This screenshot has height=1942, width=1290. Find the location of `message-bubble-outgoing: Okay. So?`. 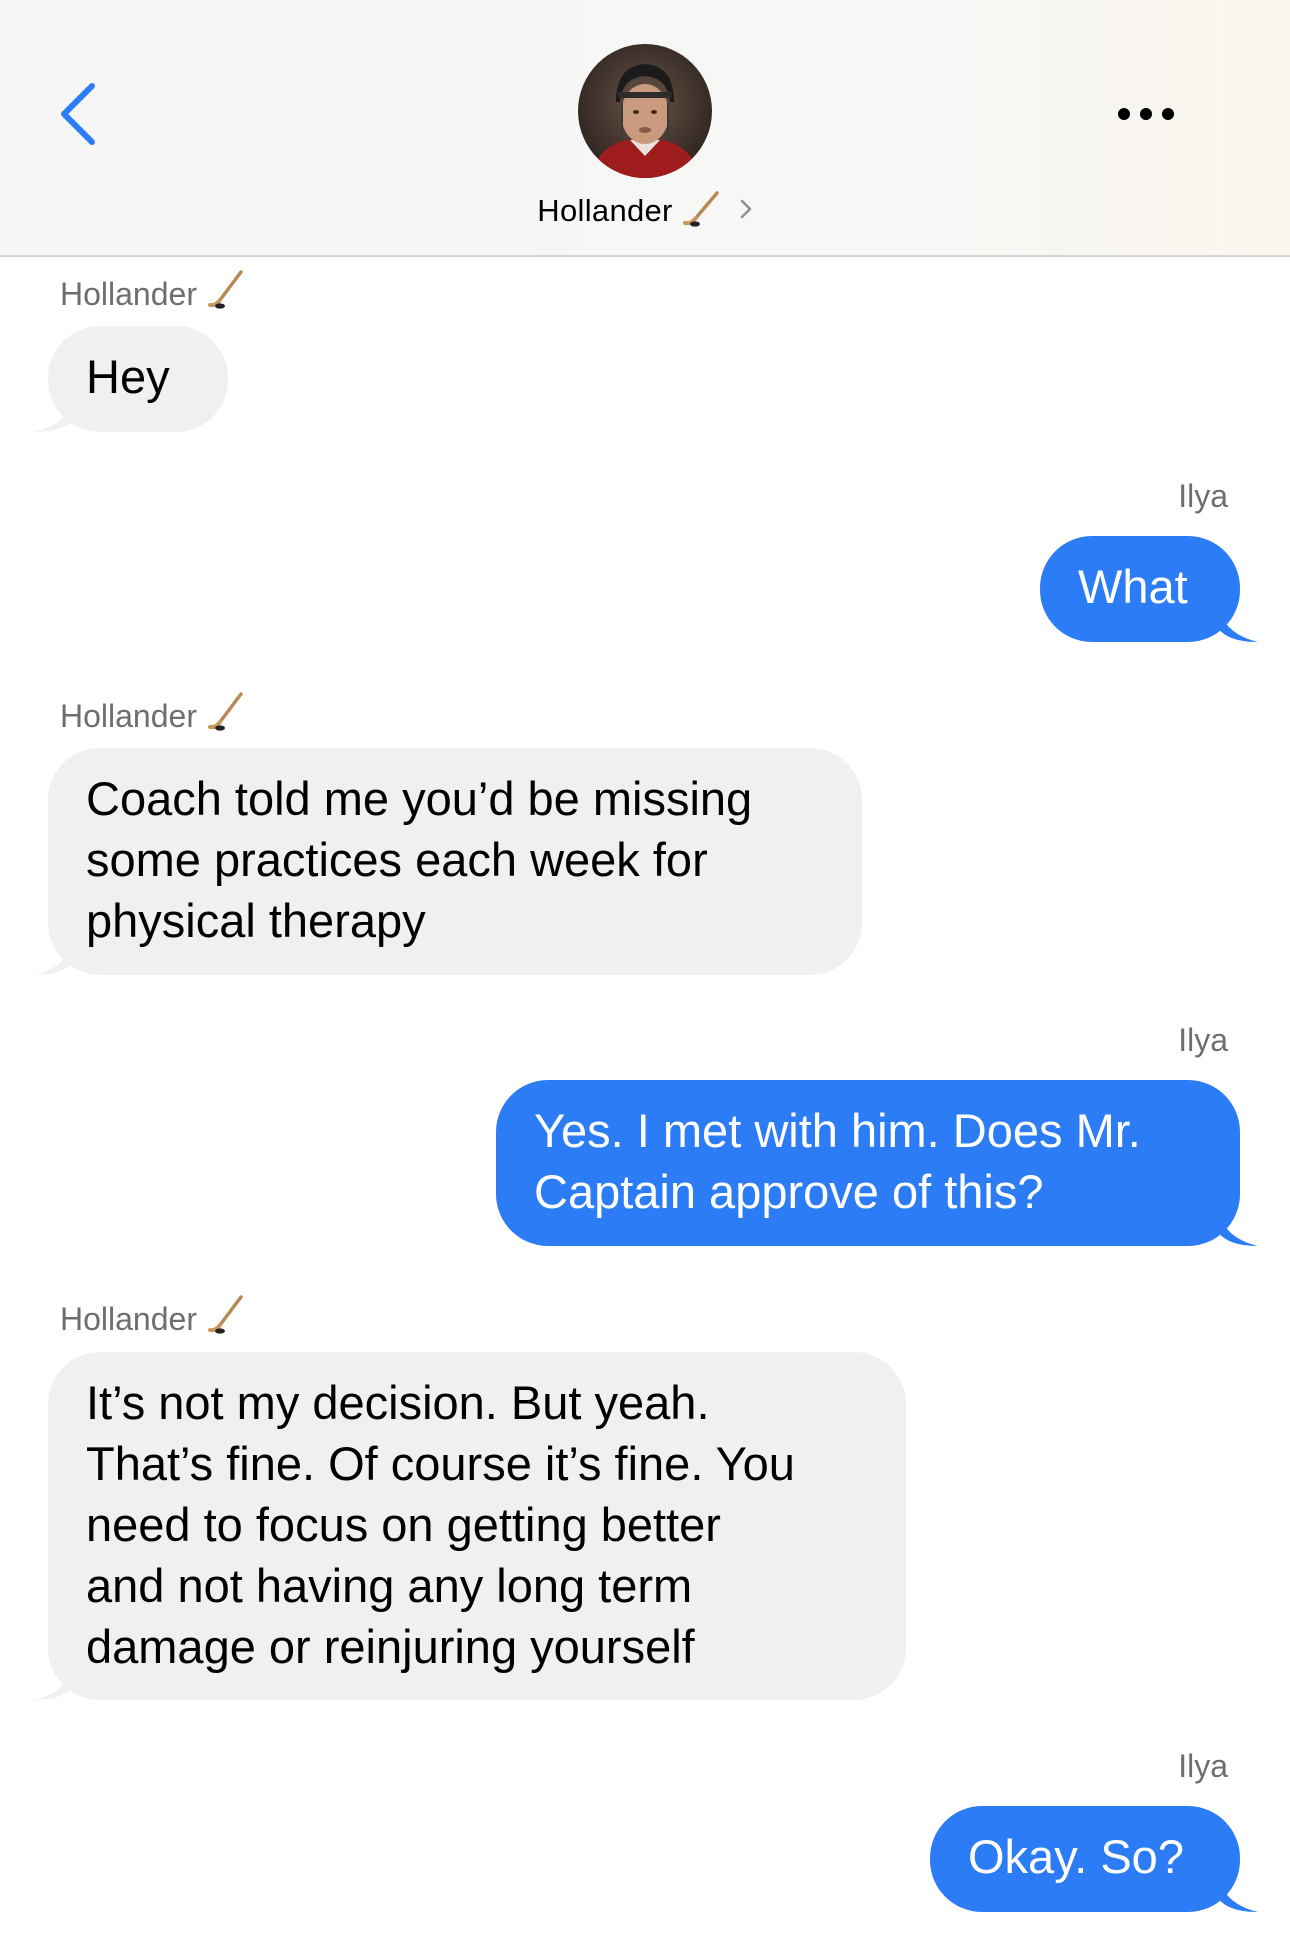

message-bubble-outgoing: Okay. So? is located at coordinates (1094, 1859).